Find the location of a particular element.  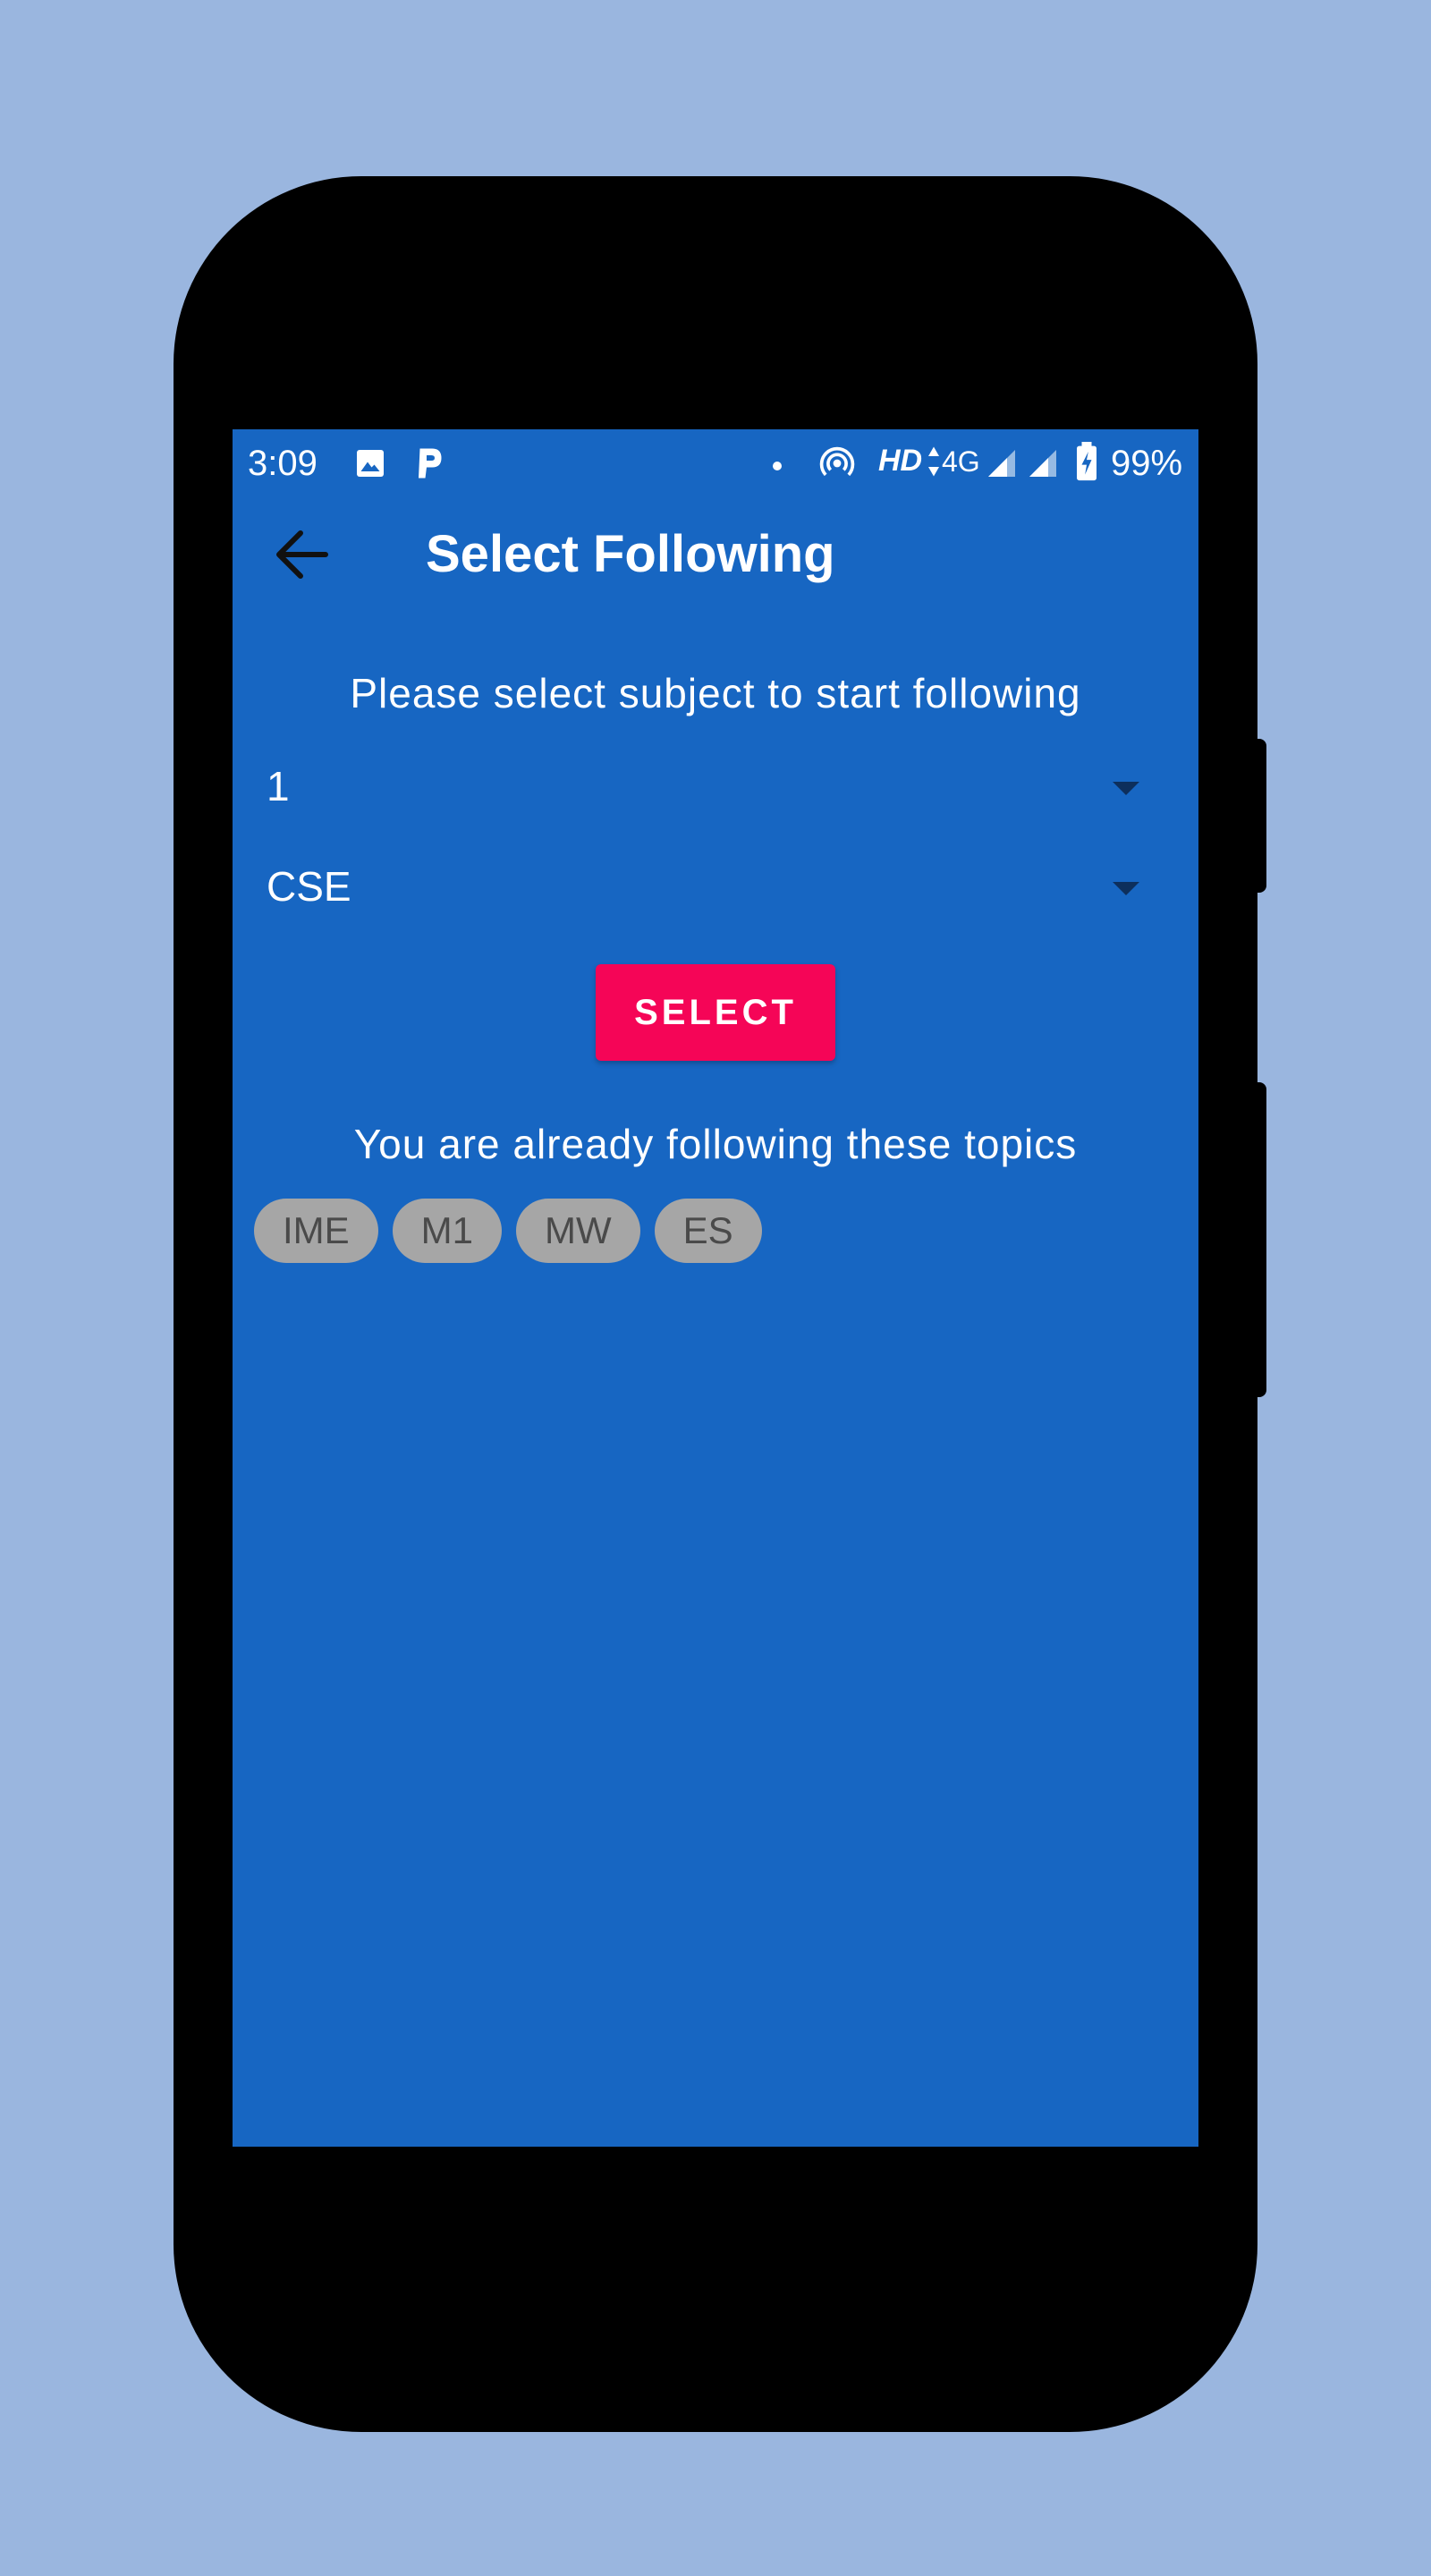

topic-chip: IME is located at coordinates (316, 1231).